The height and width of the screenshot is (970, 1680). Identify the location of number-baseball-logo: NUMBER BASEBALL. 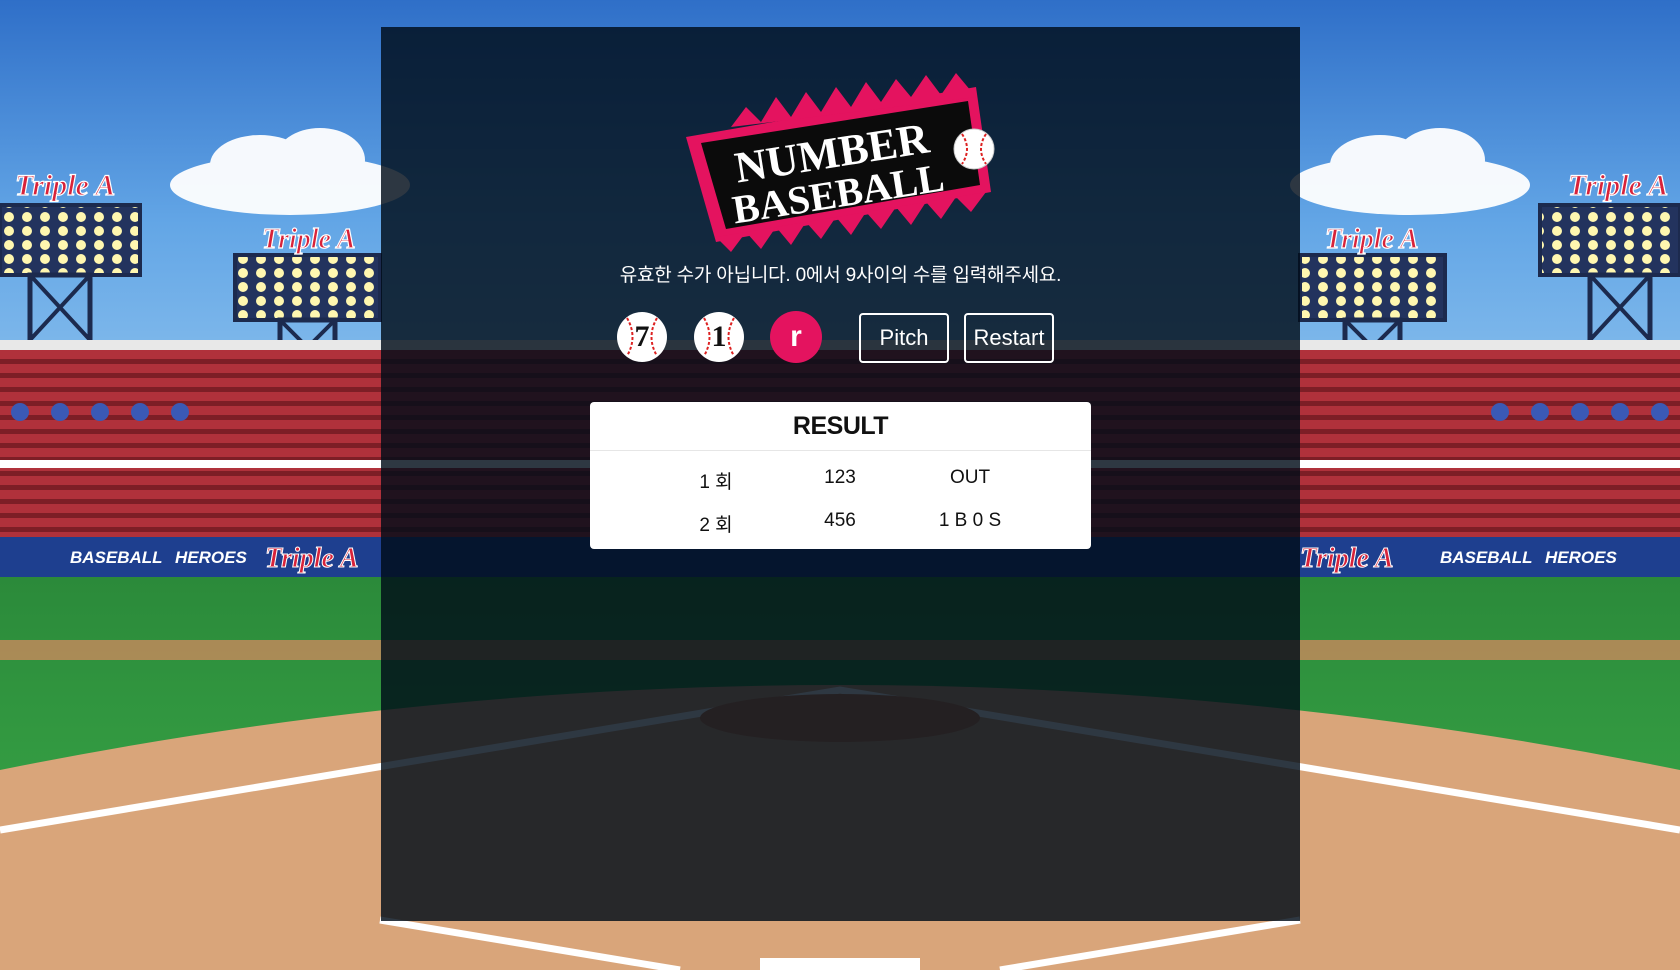
(840, 162).